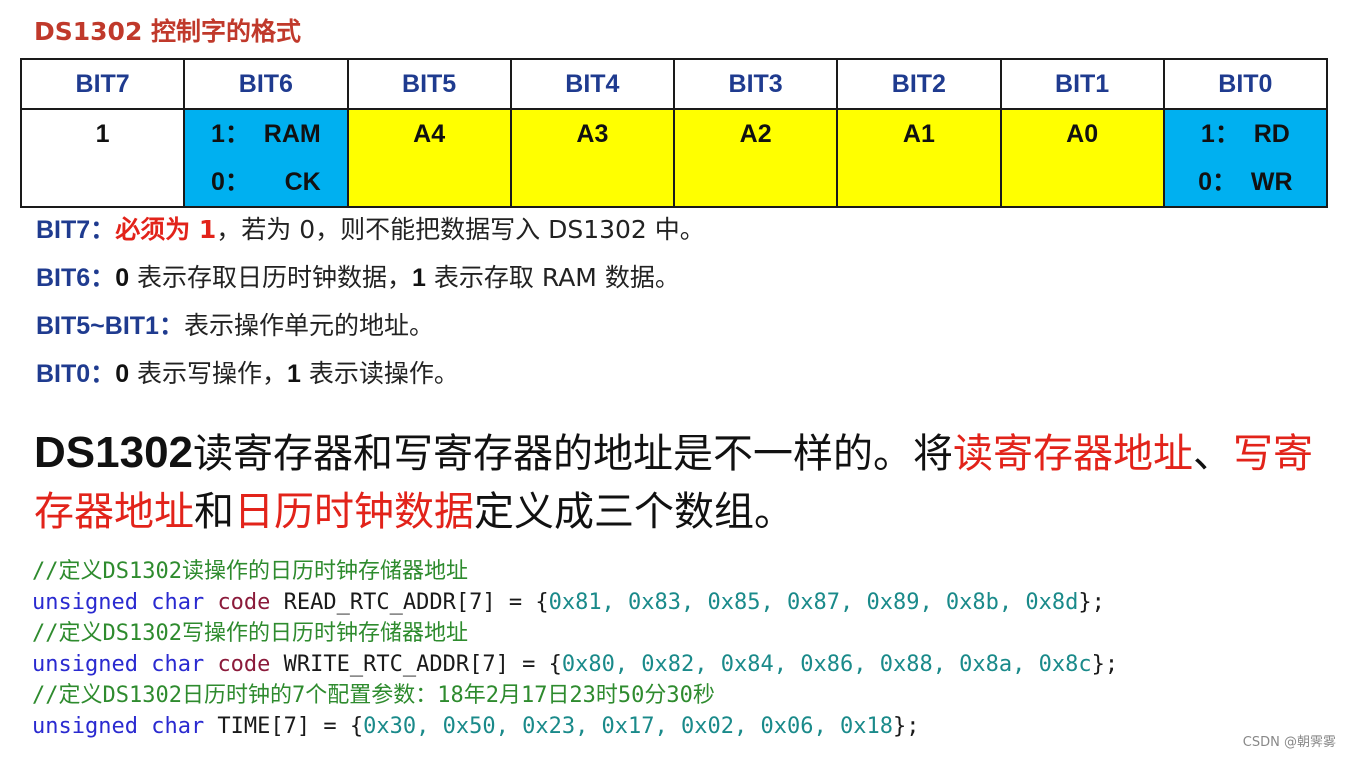  I want to click on cell-bit2: A1, so click(919, 158).